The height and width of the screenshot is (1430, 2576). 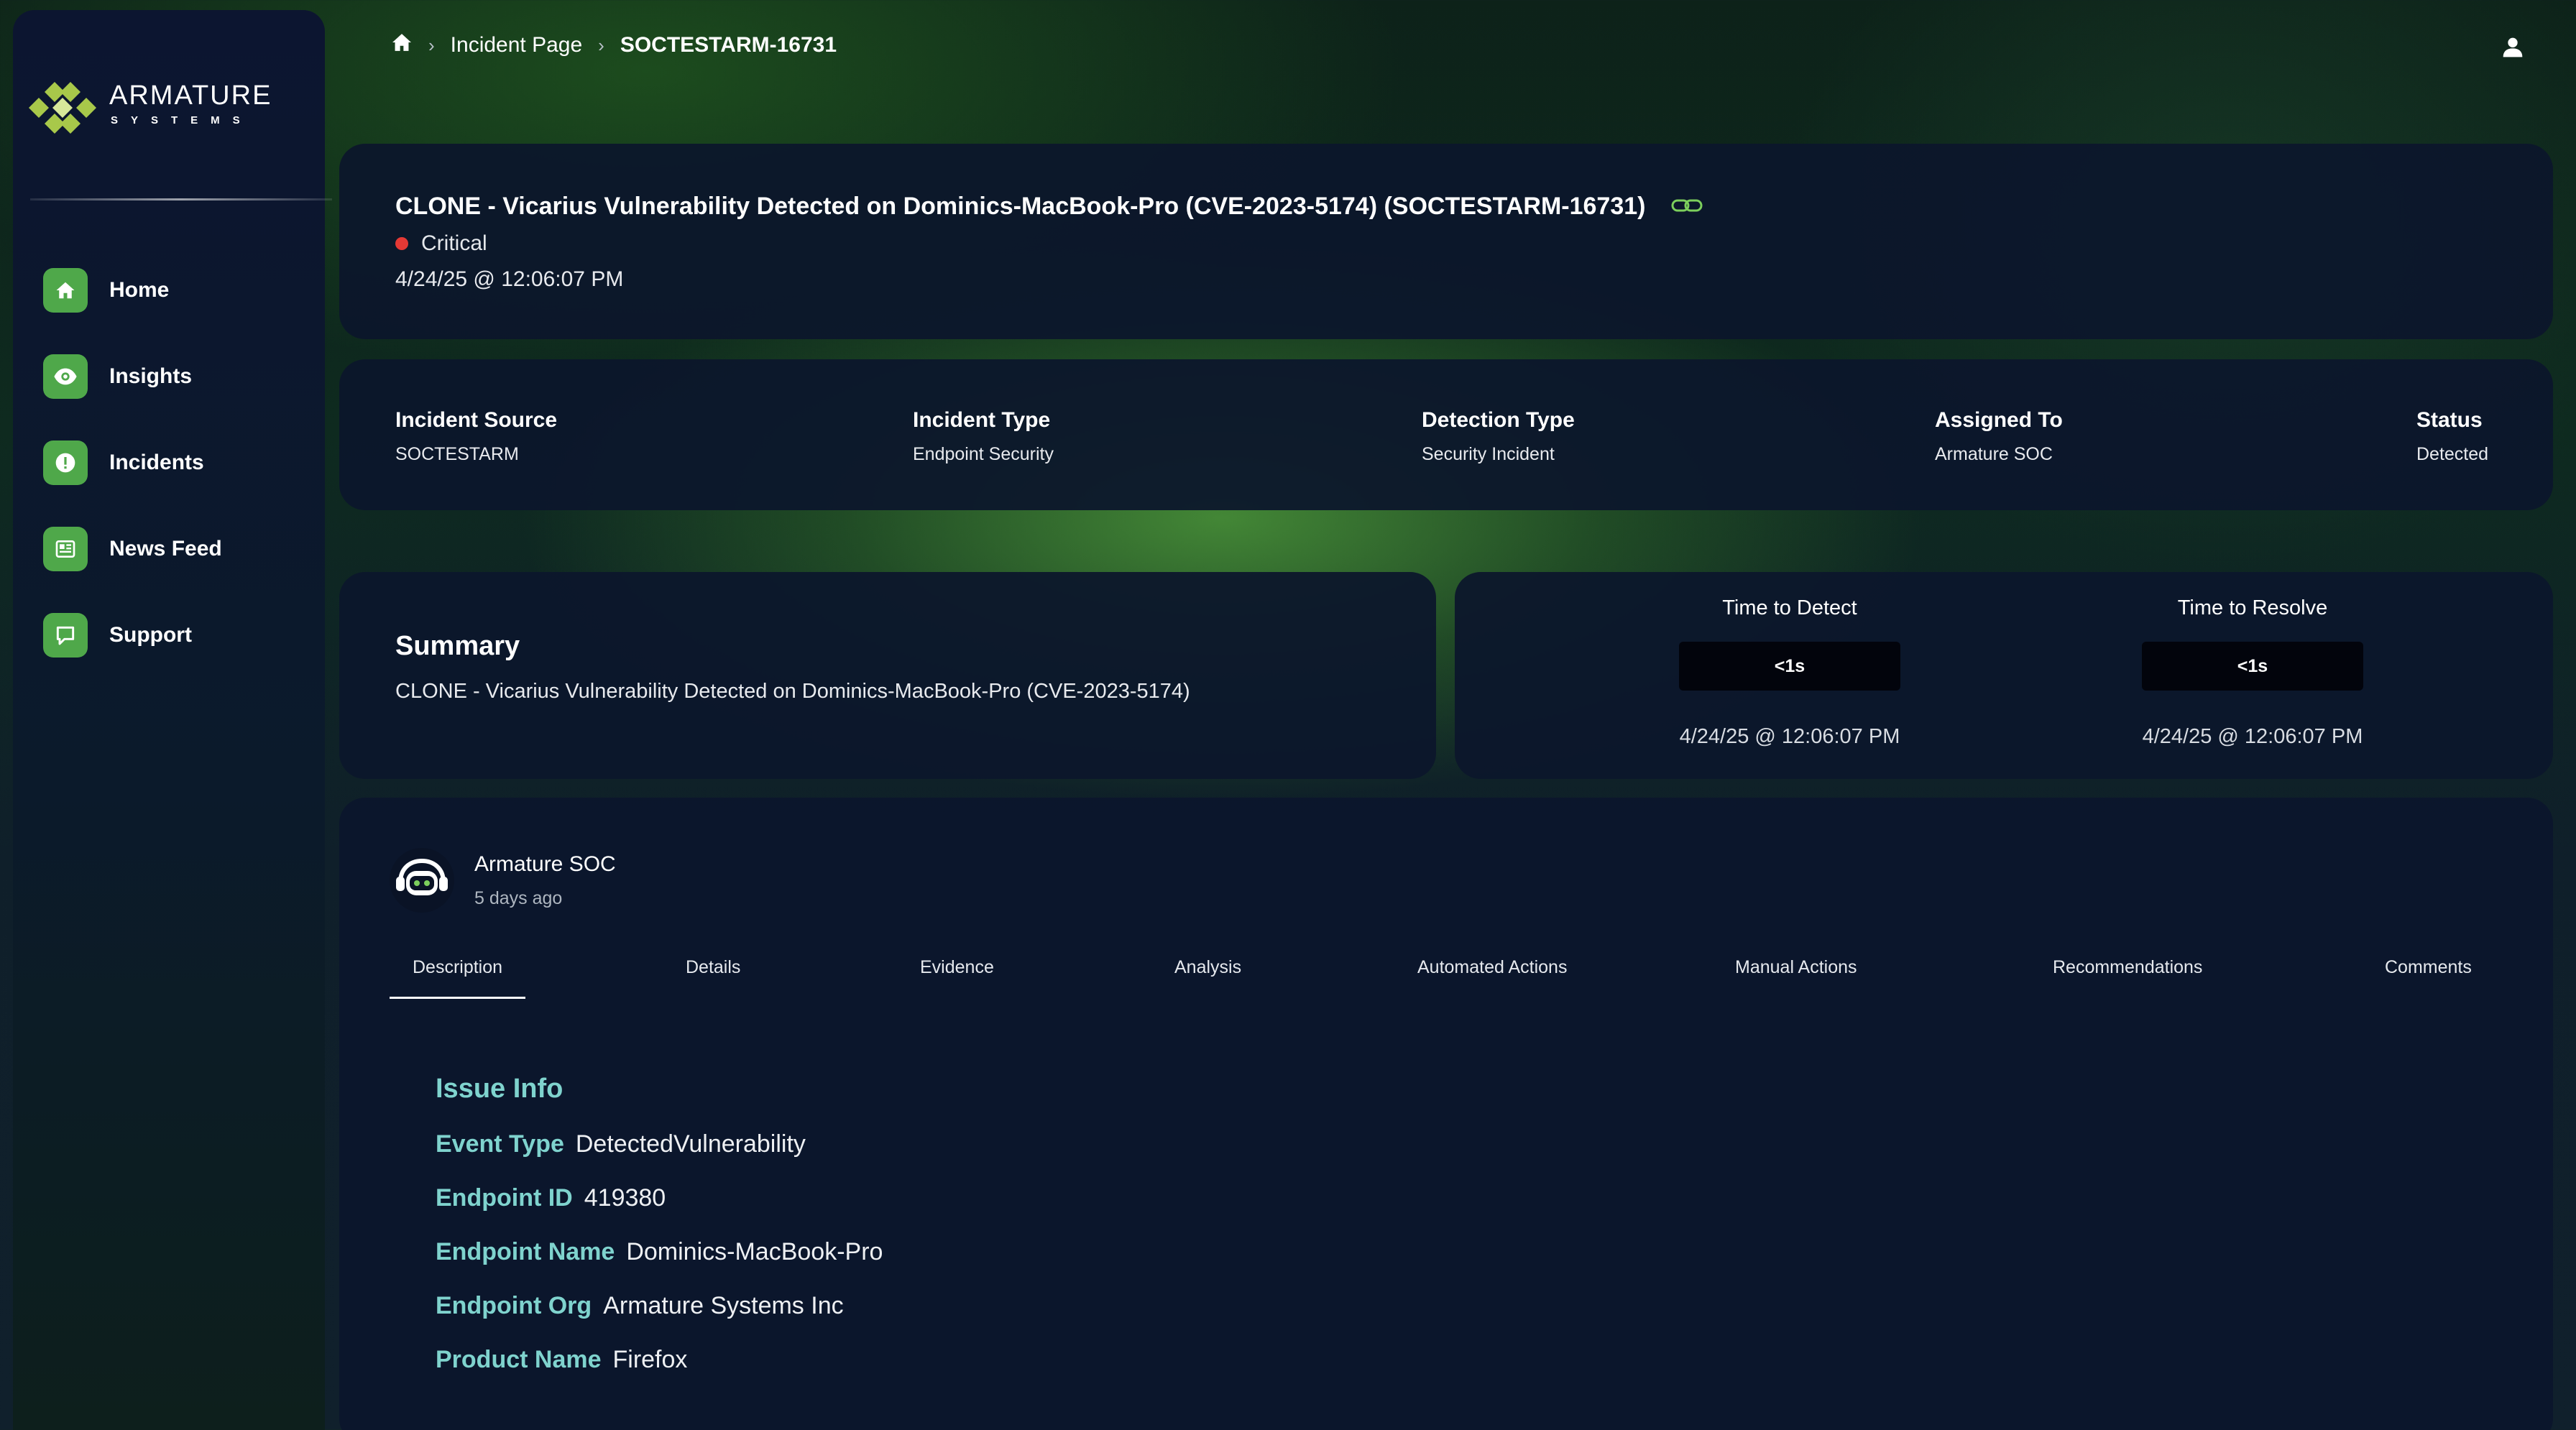 What do you see at coordinates (519, 1360) in the screenshot?
I see `issue-key: Product Name` at bounding box center [519, 1360].